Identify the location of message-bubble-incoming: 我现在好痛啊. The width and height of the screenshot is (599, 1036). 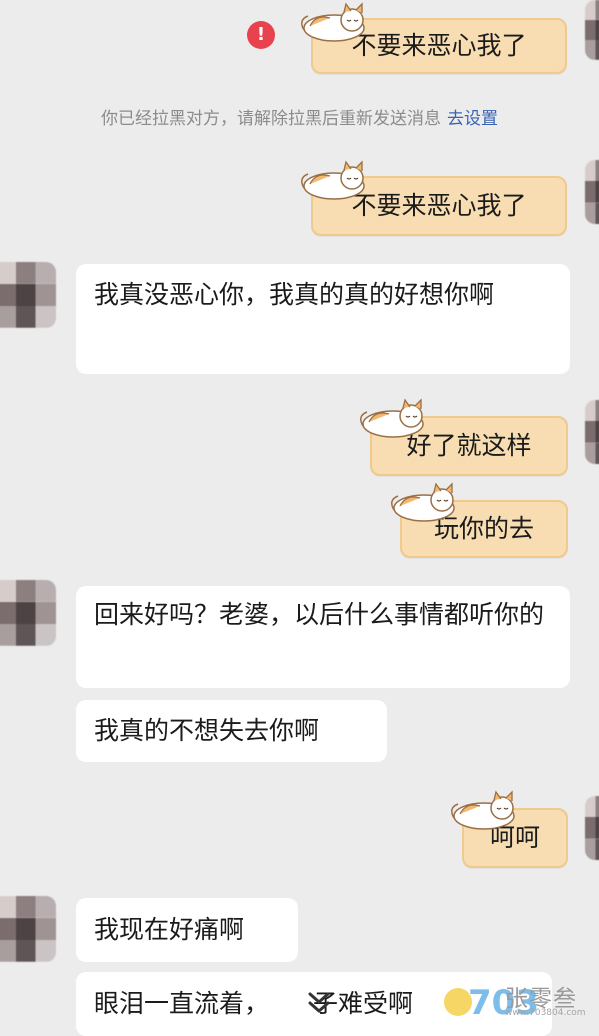
(187, 930).